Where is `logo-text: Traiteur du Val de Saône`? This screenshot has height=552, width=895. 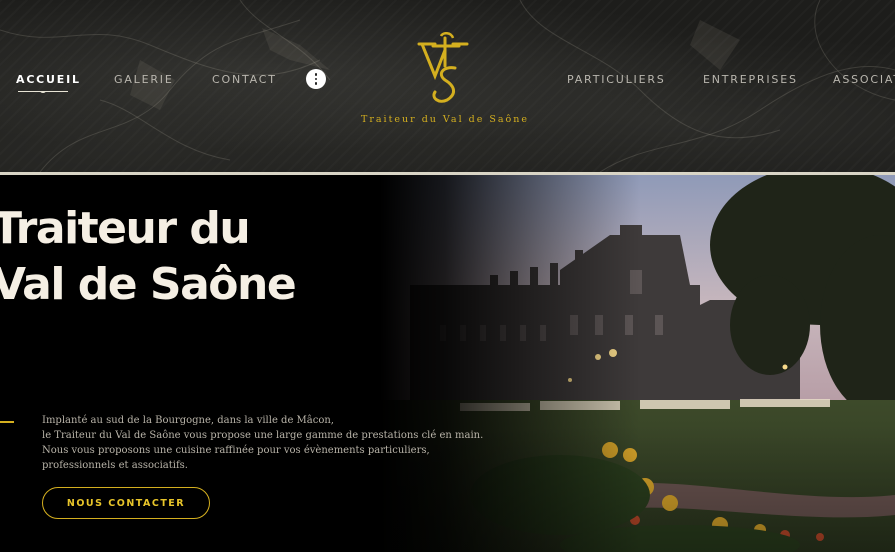
logo-text: Traiteur du Val de Saône is located at coordinates (445, 119).